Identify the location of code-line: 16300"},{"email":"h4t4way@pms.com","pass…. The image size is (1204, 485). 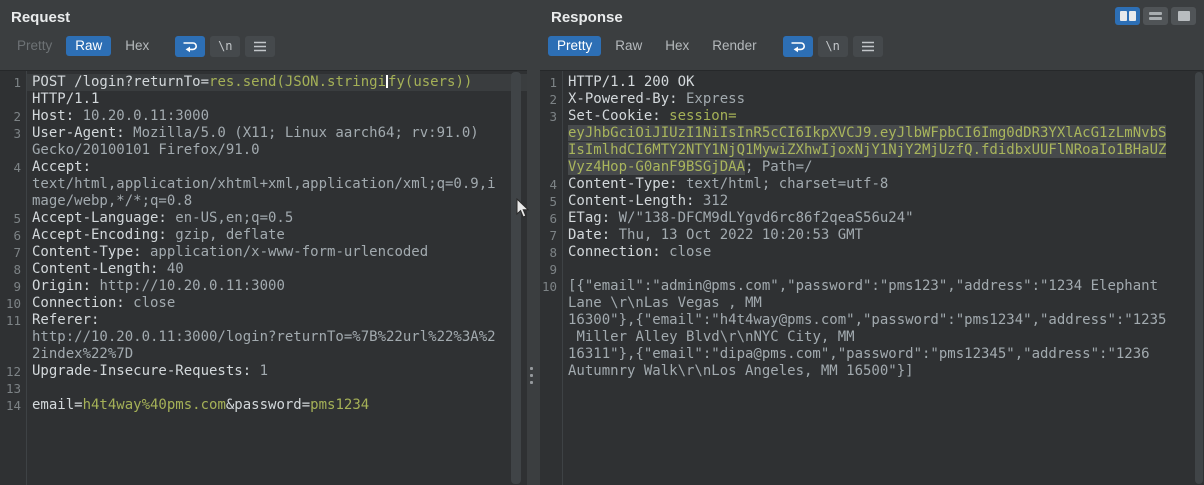
(872, 320).